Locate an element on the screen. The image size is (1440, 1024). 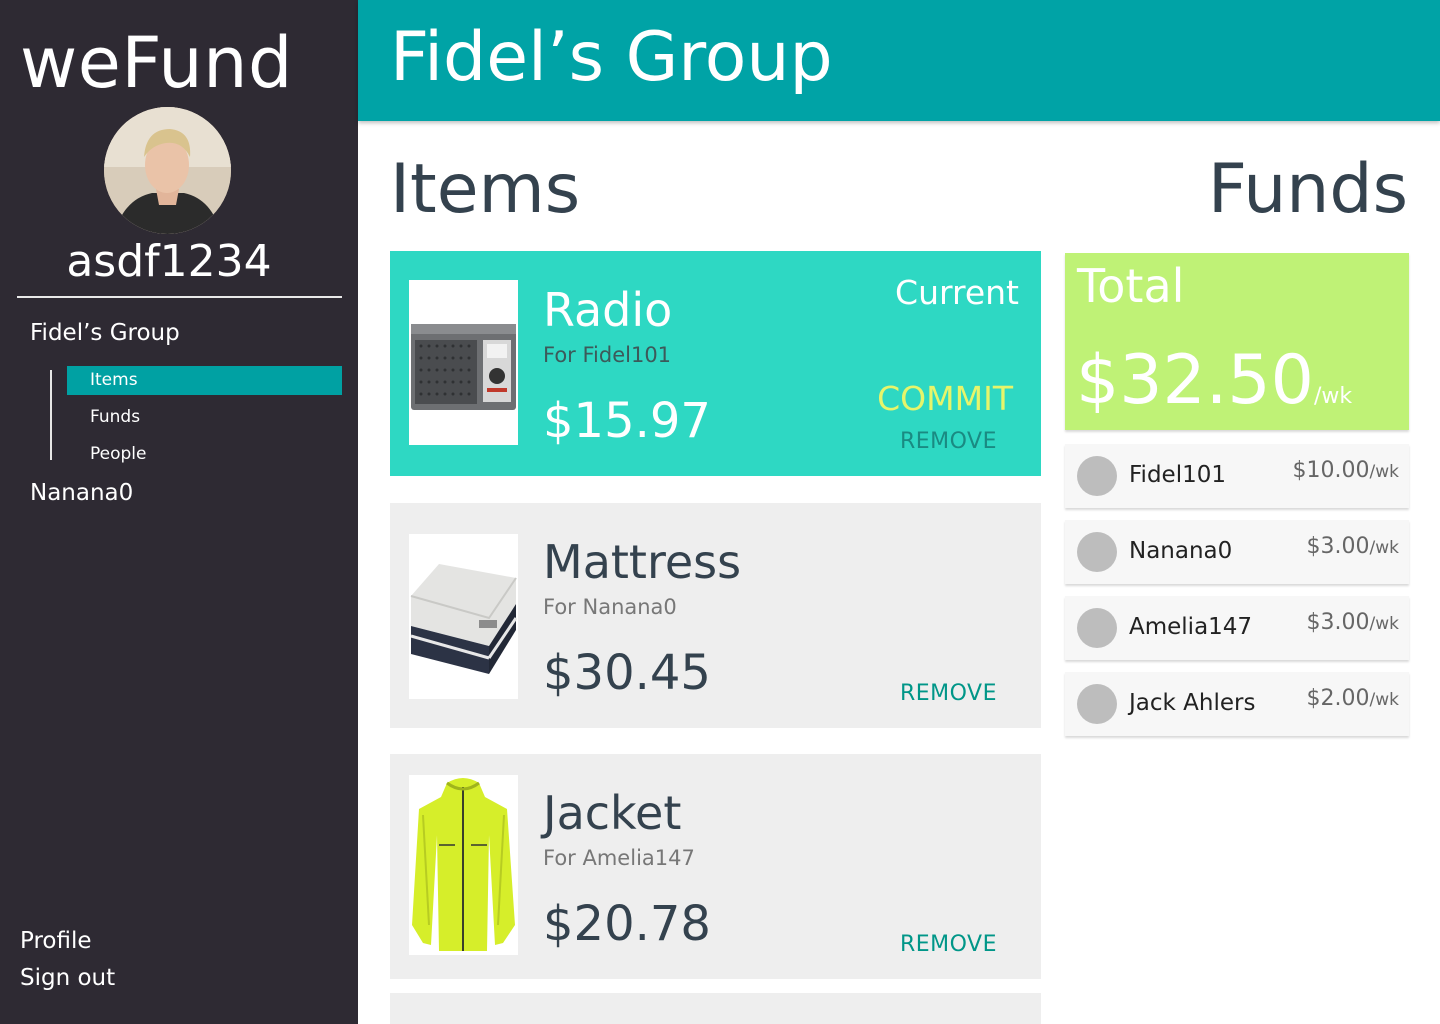
commit-button: COMMIT is located at coordinates (945, 398).